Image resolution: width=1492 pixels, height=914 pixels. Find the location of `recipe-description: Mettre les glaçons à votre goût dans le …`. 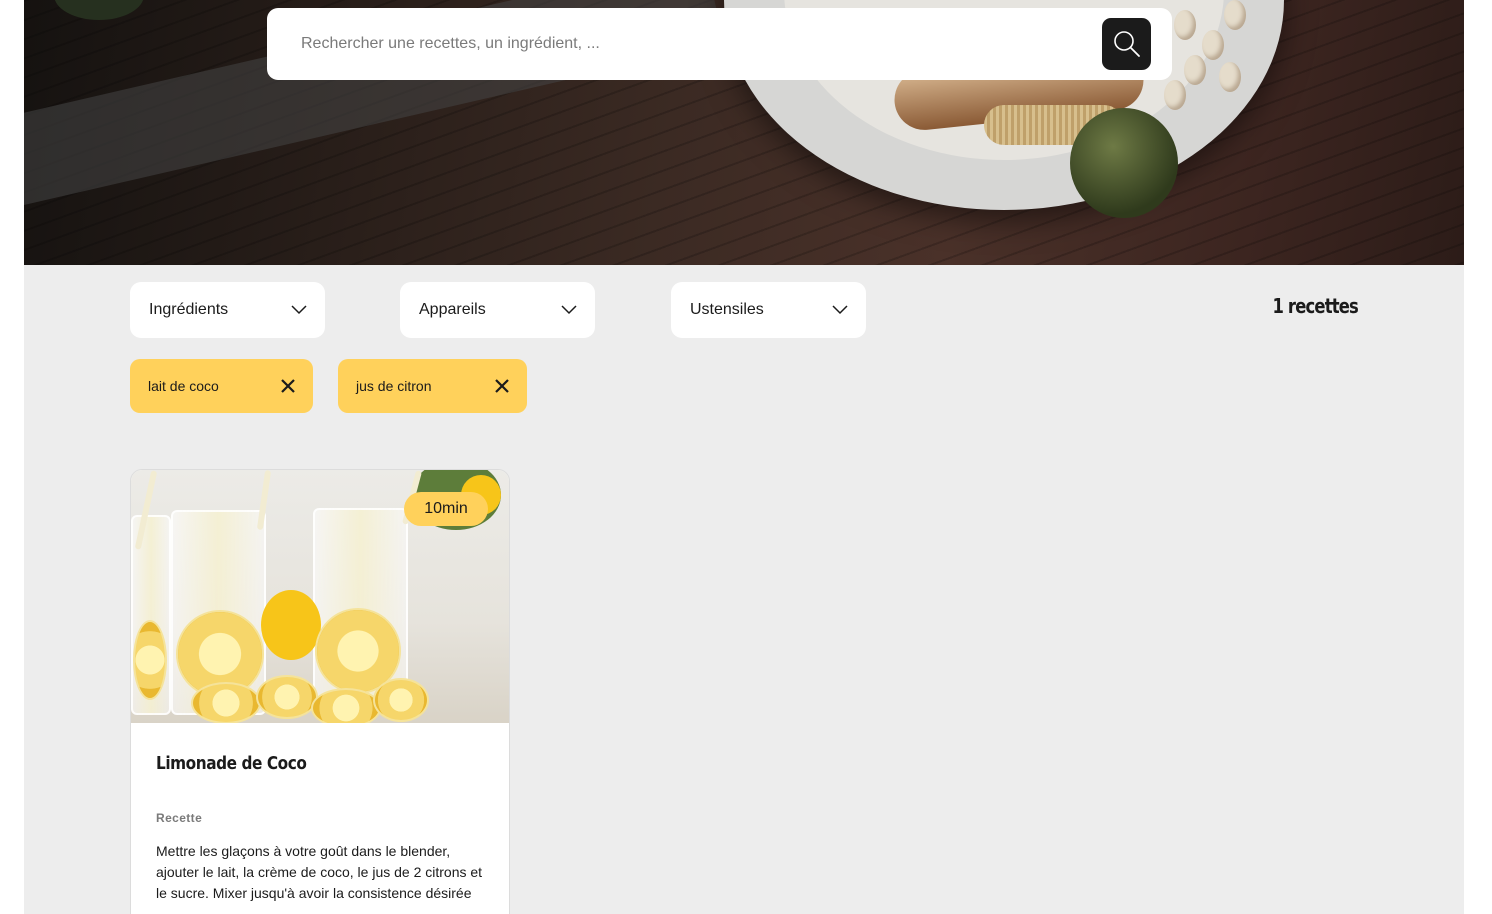

recipe-description: Mettre les glaçons à votre goût dans le … is located at coordinates (319, 872).